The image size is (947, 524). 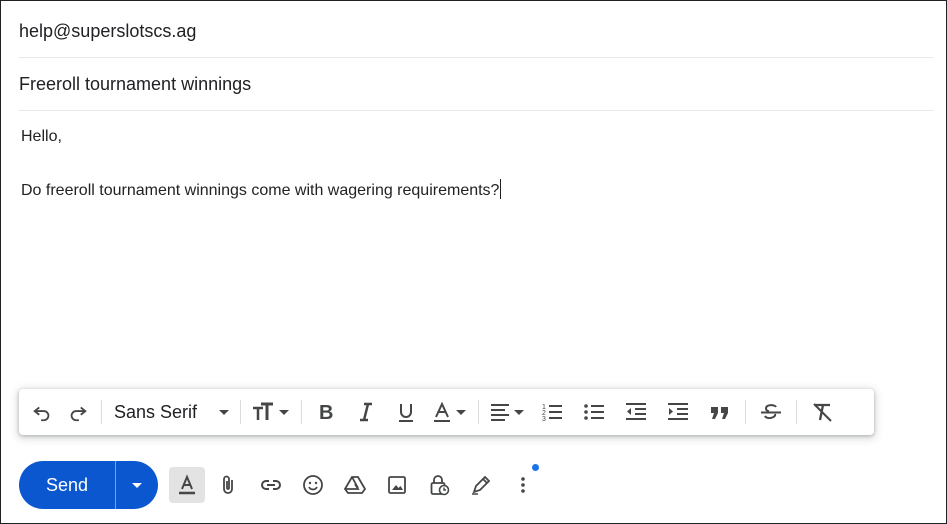 I want to click on schedule-send-button, so click(x=137, y=485).